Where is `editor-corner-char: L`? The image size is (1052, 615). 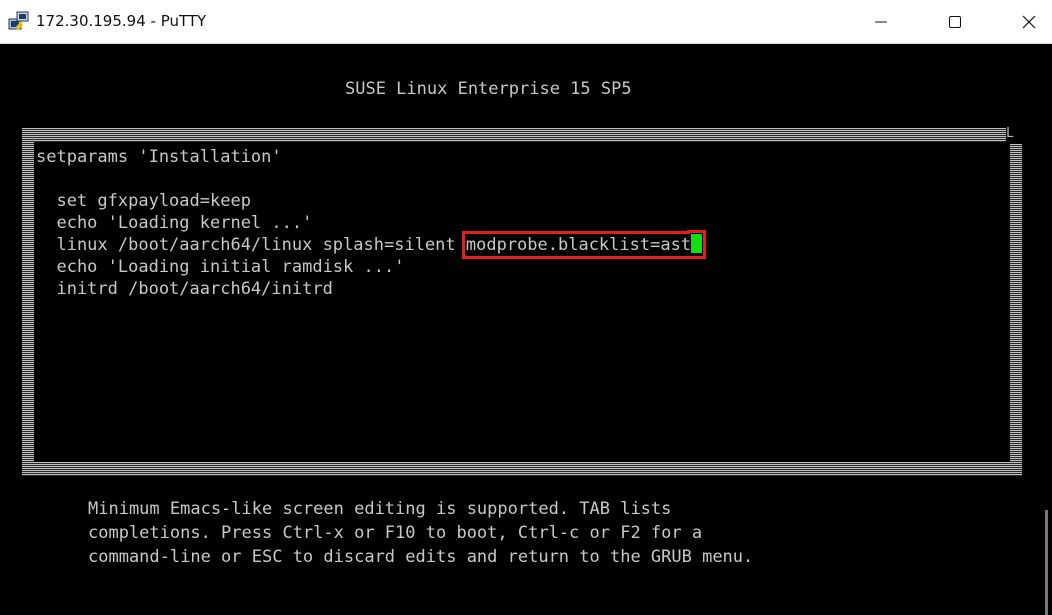
editor-corner-char: L is located at coordinates (1010, 133).